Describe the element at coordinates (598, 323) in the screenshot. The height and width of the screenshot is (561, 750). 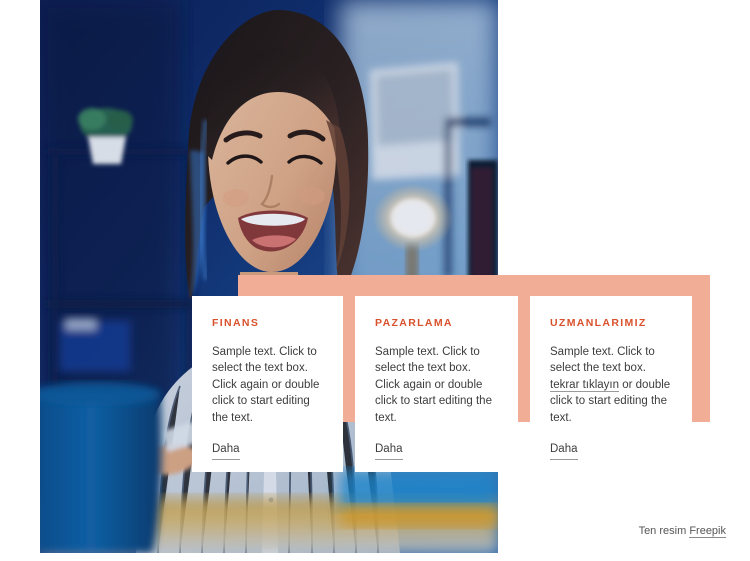
I see `card-title: UZMANLARIMIZ` at that location.